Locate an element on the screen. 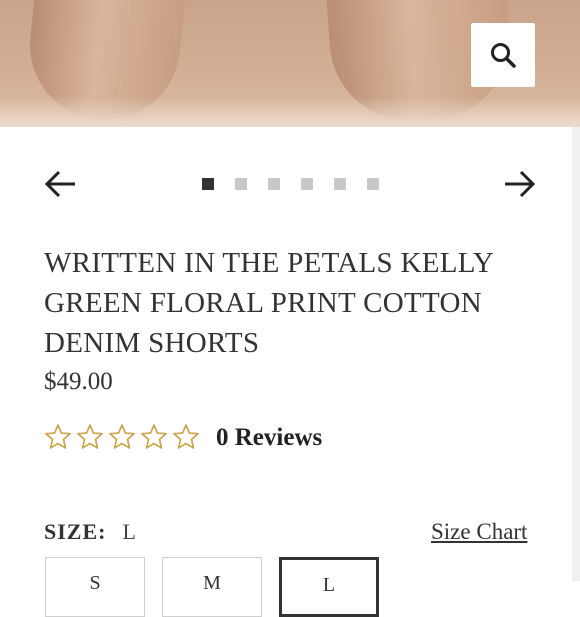 The width and height of the screenshot is (580, 617). size-selected-value: L is located at coordinates (129, 531).